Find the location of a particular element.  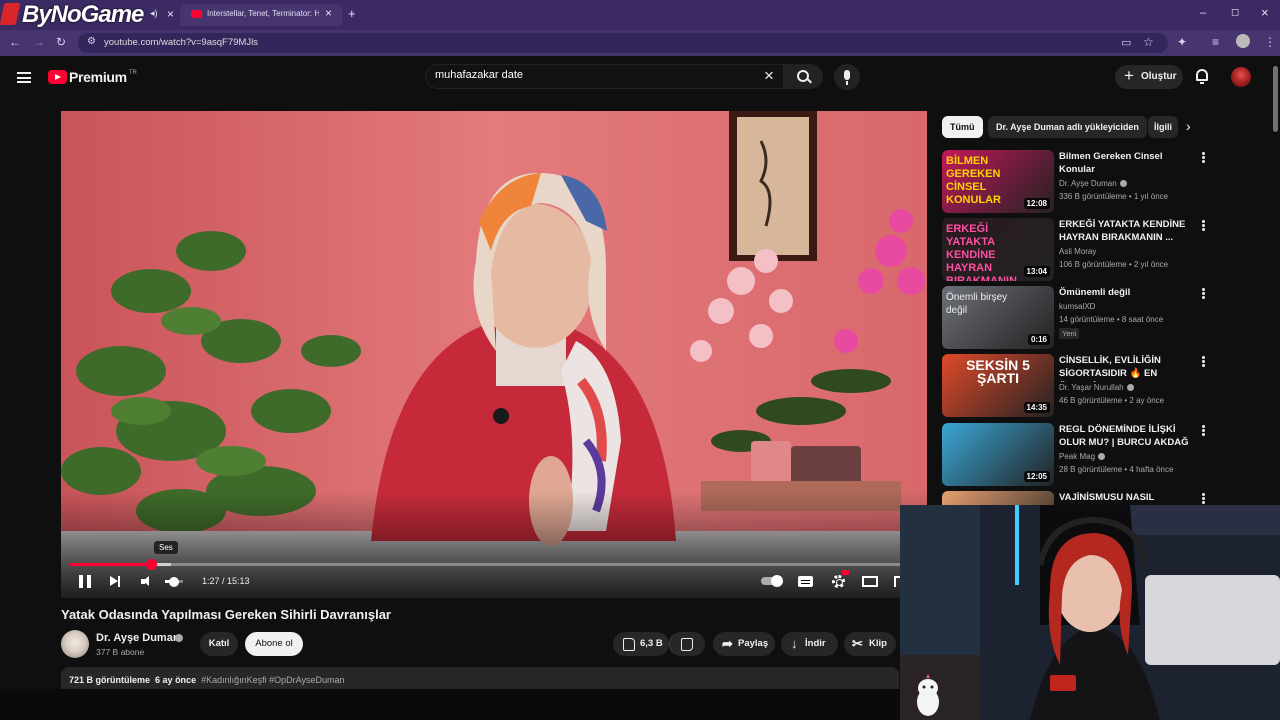

chip-uploader: Dr. Ayşe Duman adlı yükleyiciden is located at coordinates (1067, 127).